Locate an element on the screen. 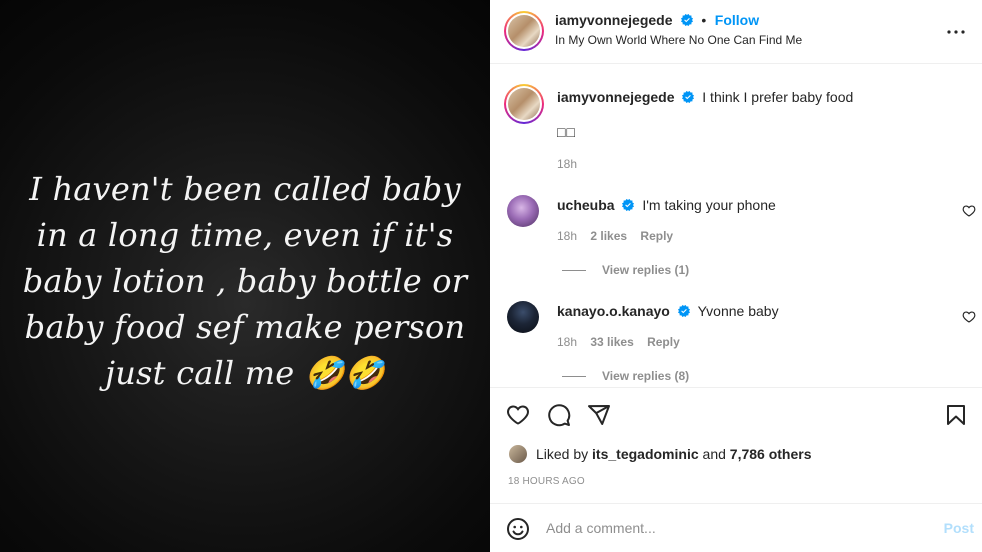  caption-emoji-line: □□ is located at coordinates (566, 132).